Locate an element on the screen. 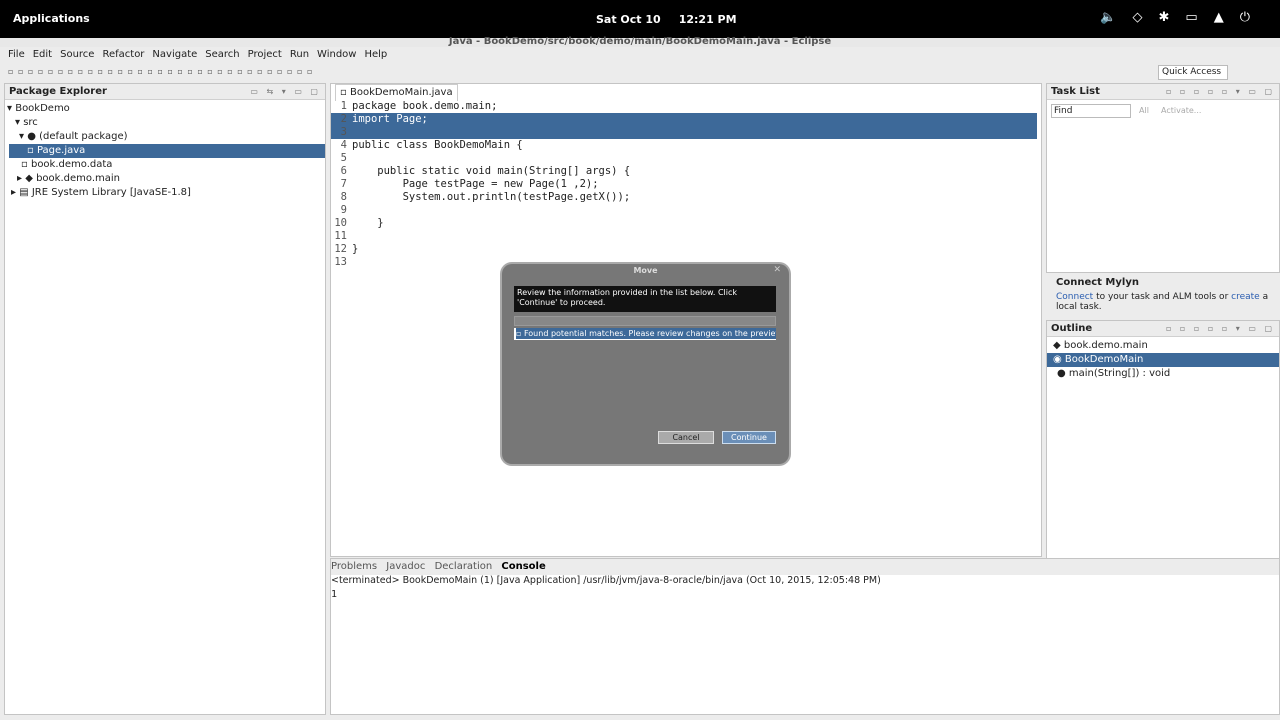 Image resolution: width=1280 pixels, height=720 pixels. code-line: 8 System.out.println(testPage.getX()); is located at coordinates (485, 197).